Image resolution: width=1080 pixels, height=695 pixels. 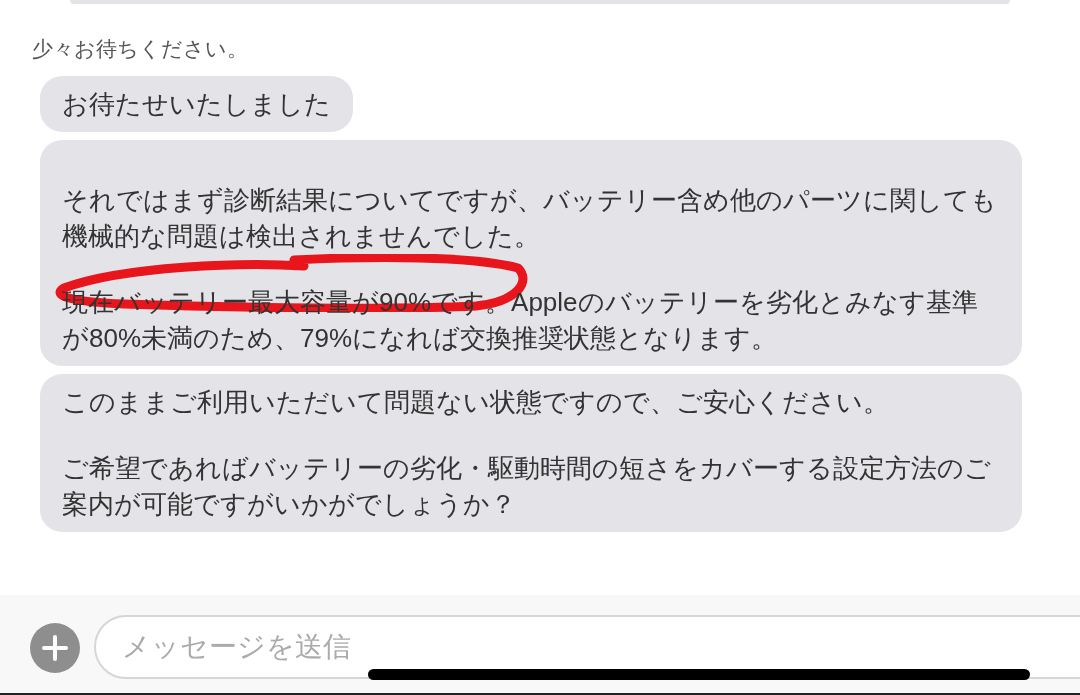 I want to click on message-text: このままご利用いただいて問題ない状態ですので、ご安心ください。, so click(x=476, y=402).